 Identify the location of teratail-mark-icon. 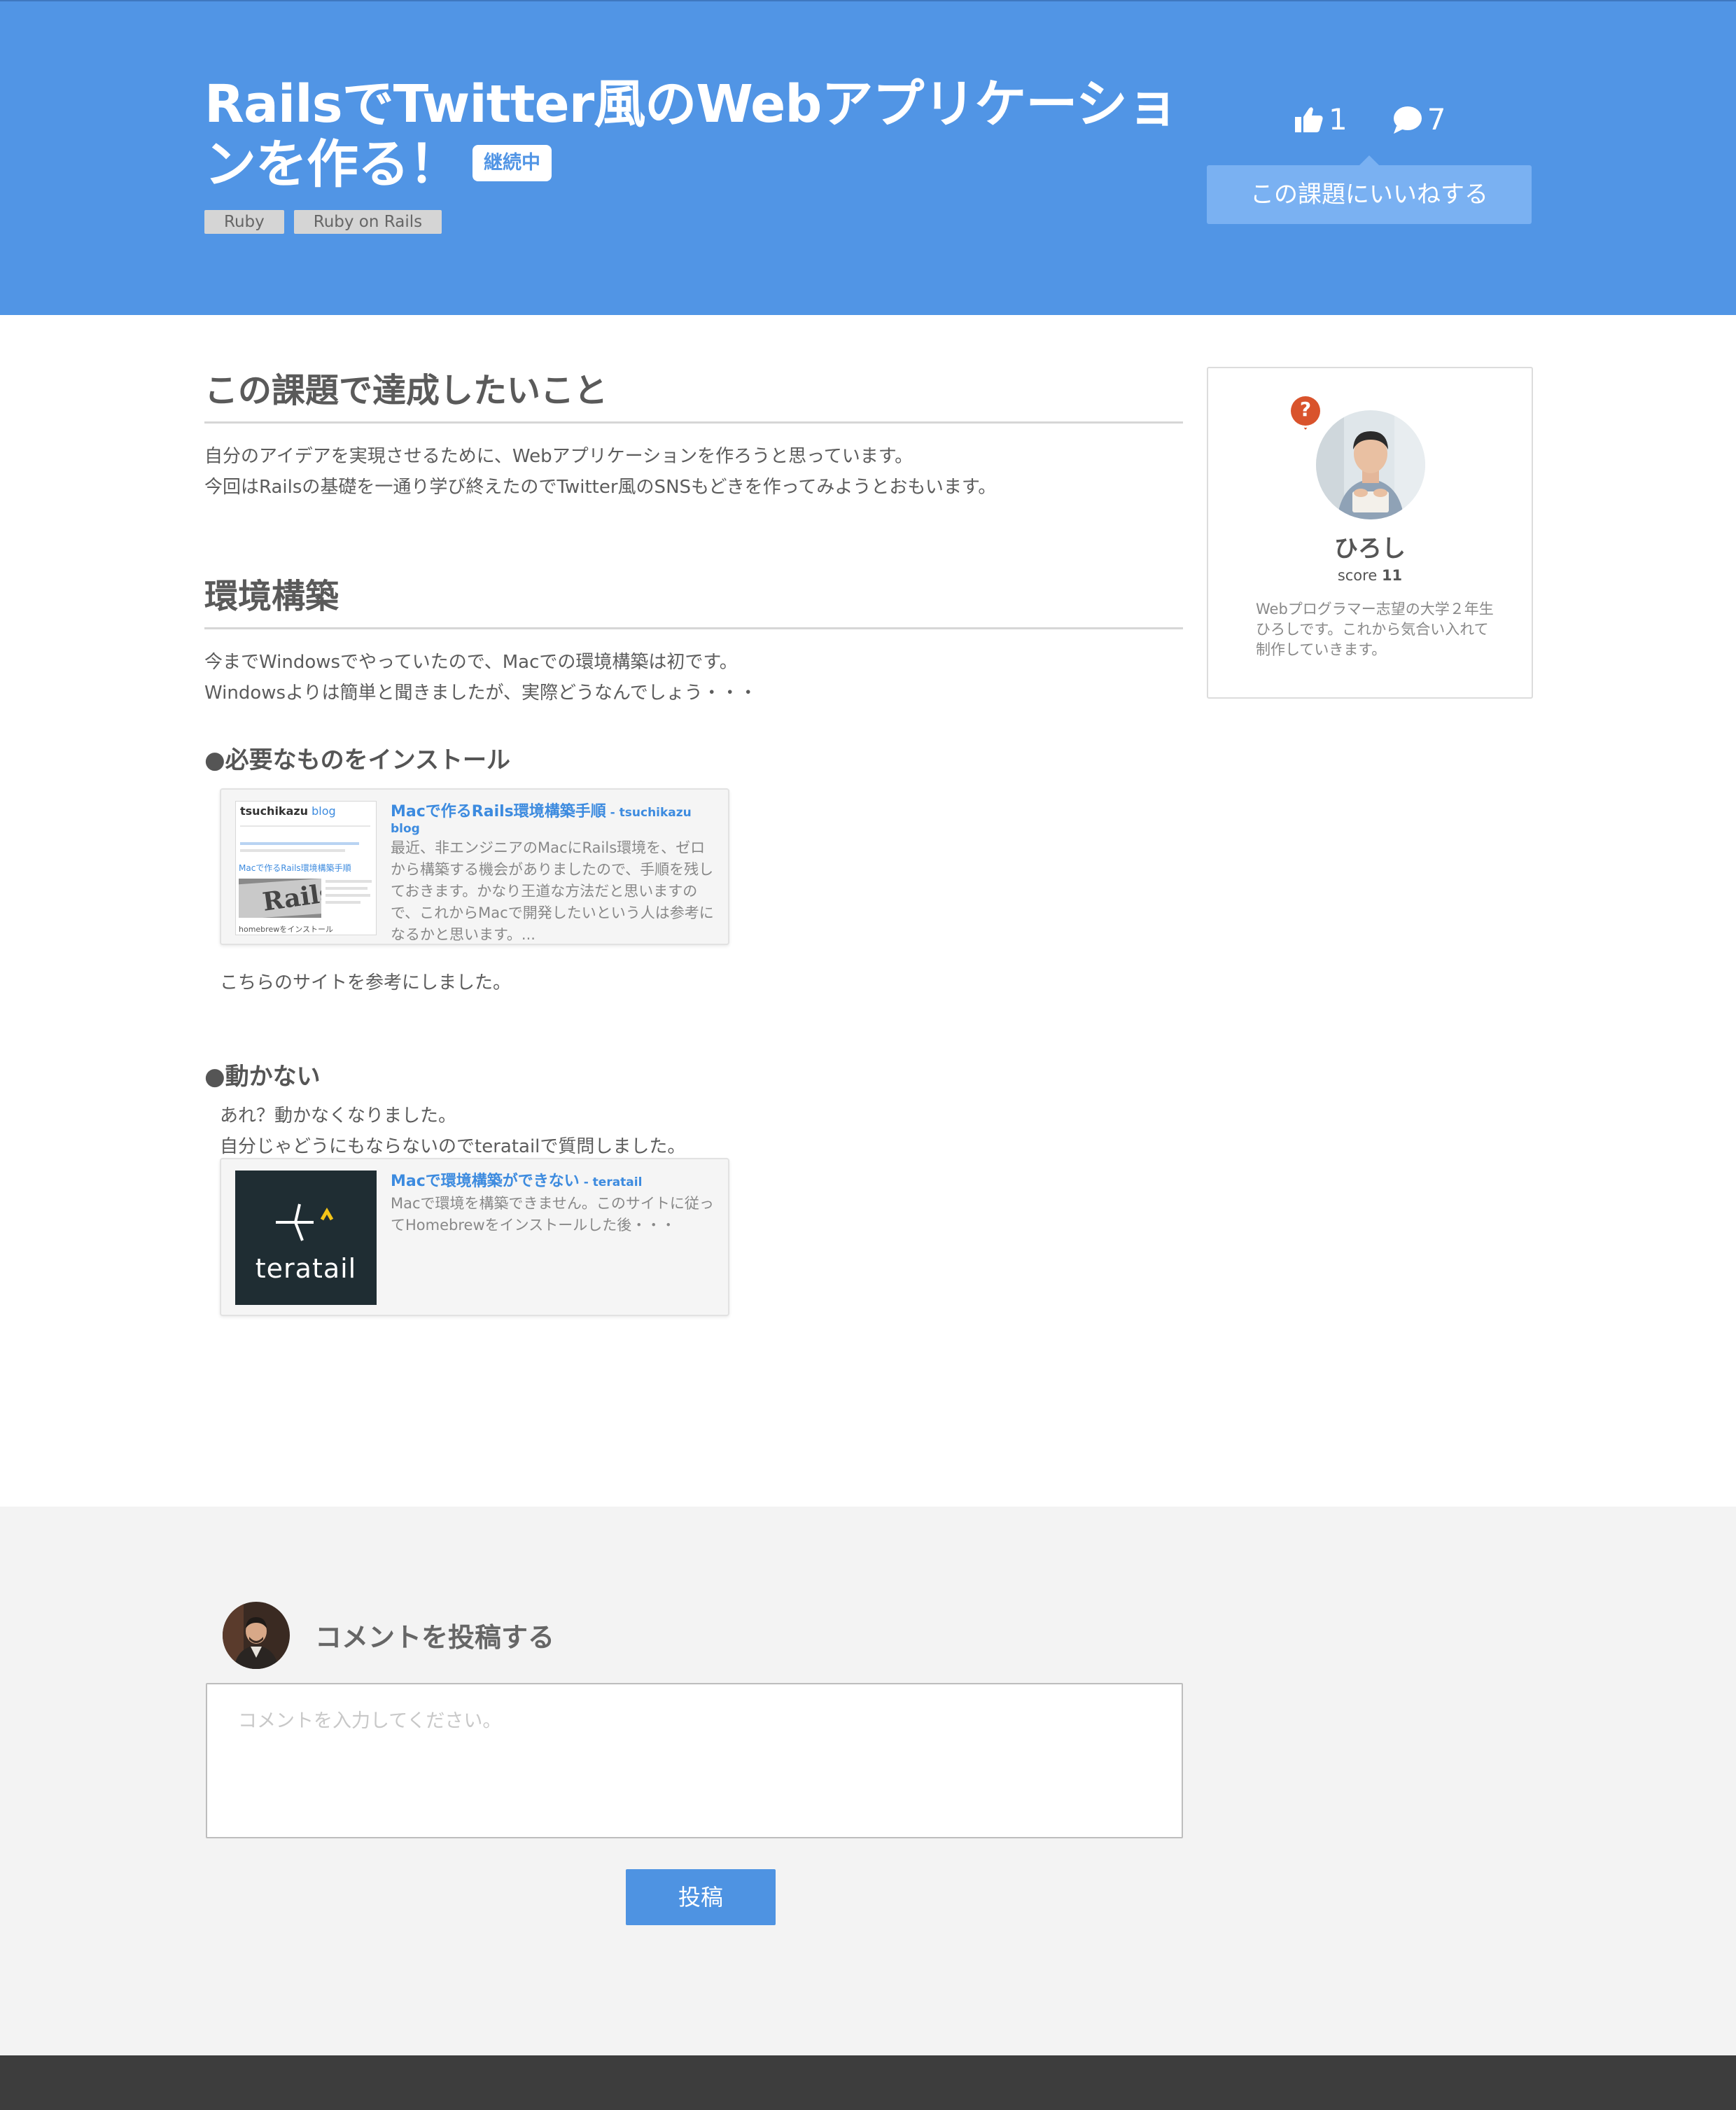
(305, 1222).